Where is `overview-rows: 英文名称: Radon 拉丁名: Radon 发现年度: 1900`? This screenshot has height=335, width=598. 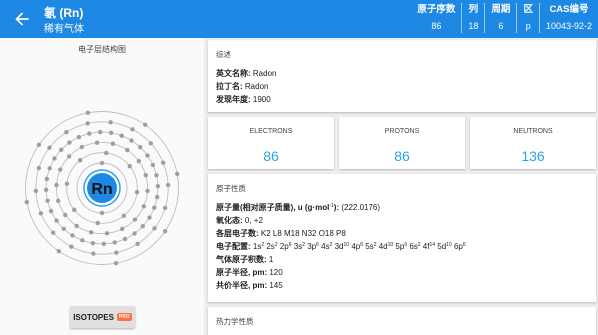 overview-rows: 英文名称: Radon 拉丁名: Radon 发现年度: 1900 is located at coordinates (246, 86).